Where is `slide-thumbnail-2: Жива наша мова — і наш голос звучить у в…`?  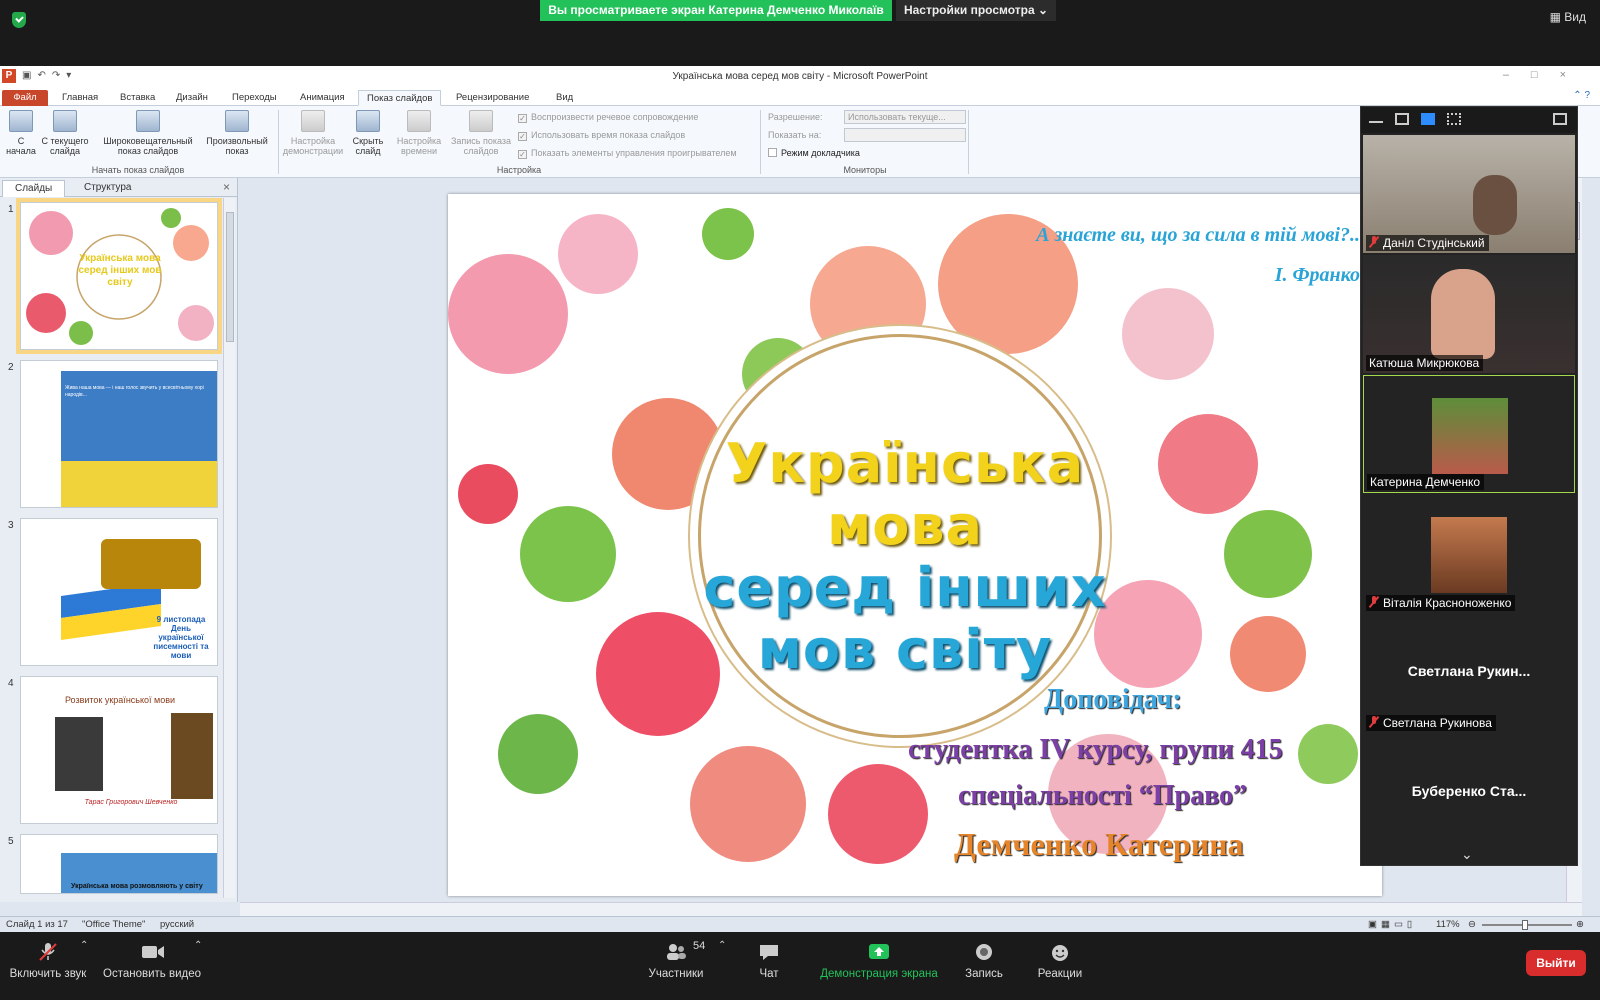
slide-thumbnail-2: Жива наша мова — і наш голос звучить у в… is located at coordinates (119, 434).